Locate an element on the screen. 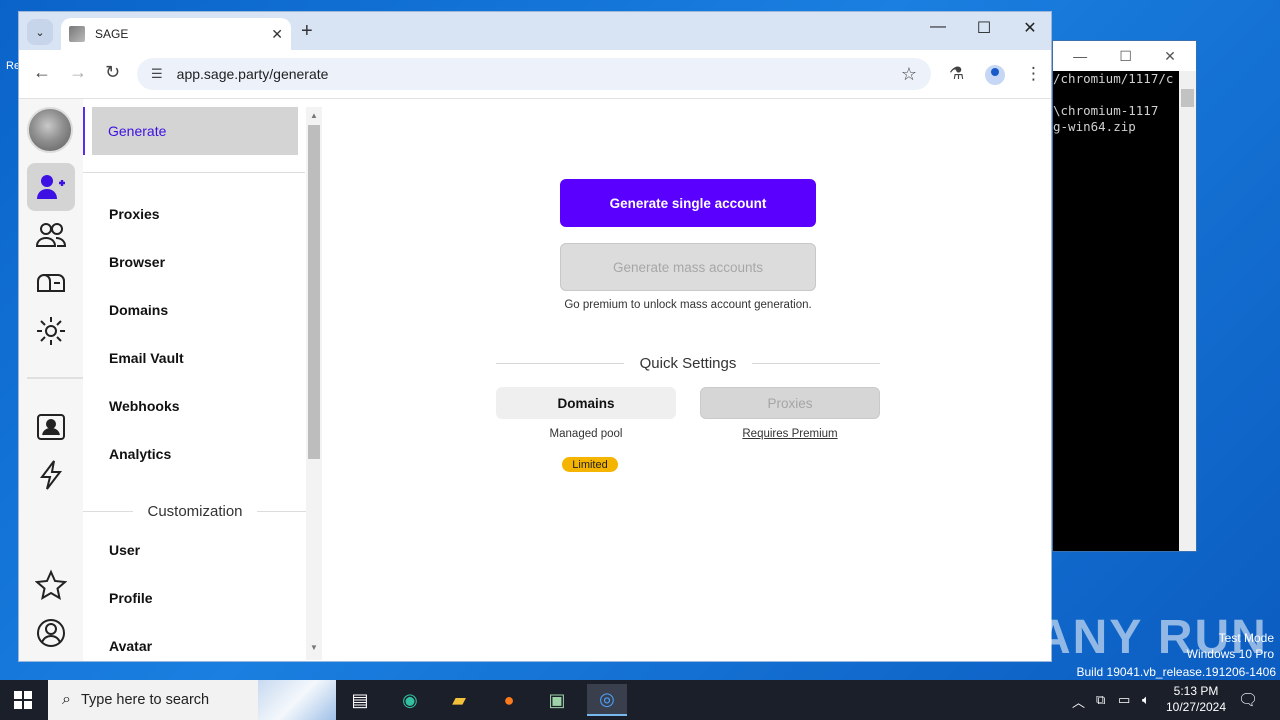 This screenshot has height=720, width=1280. proxies-button: Proxies is located at coordinates (790, 403).